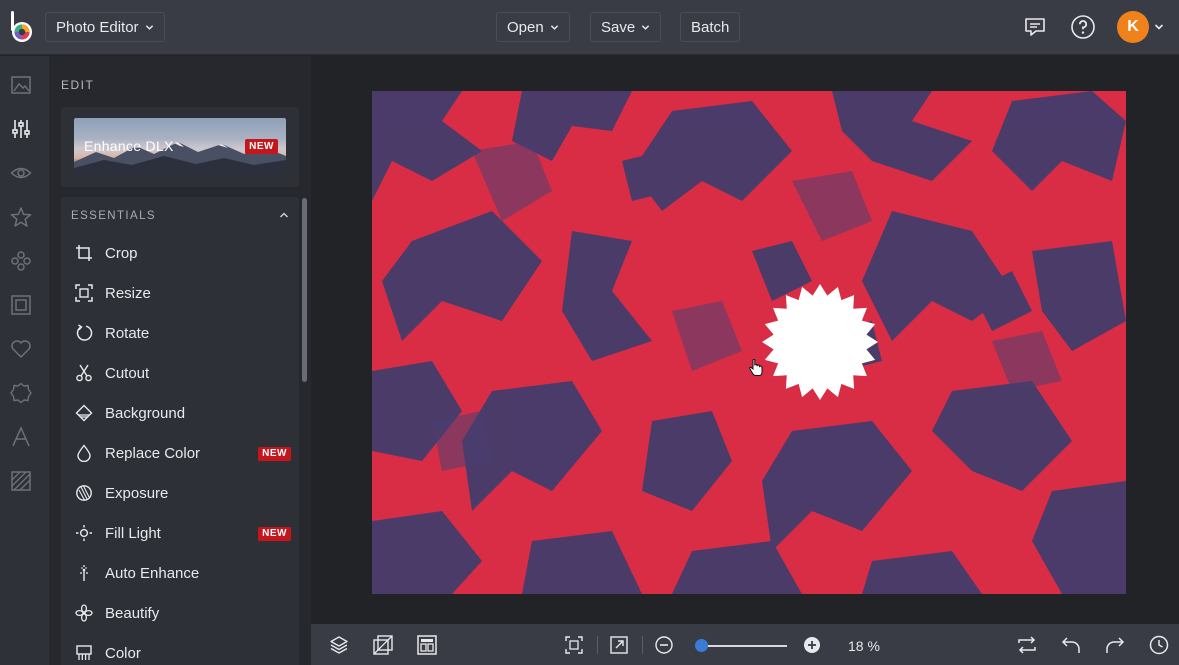  I want to click on save-button: Save, so click(626, 27).